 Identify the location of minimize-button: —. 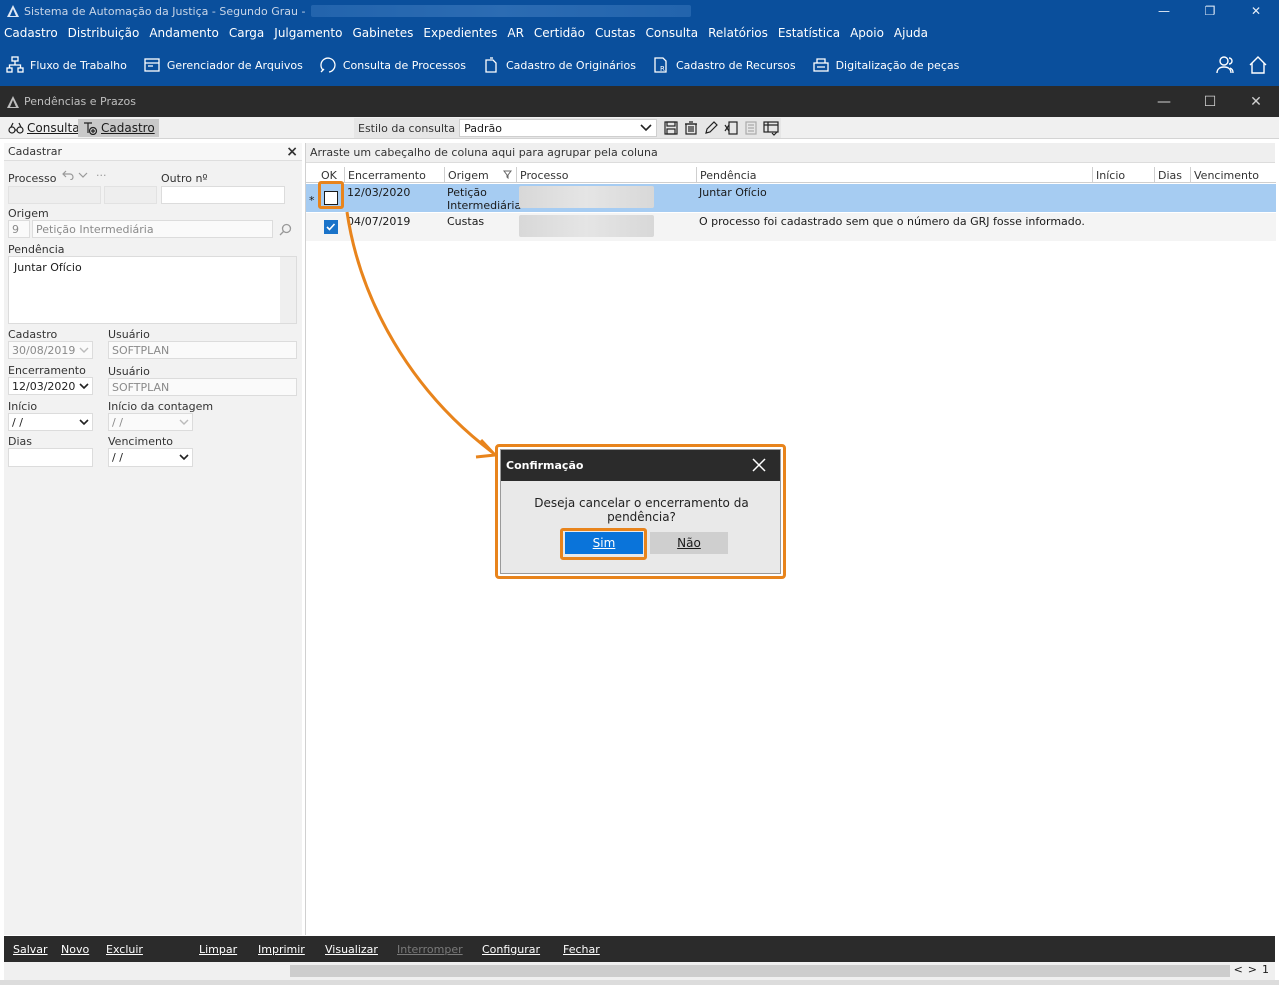
(1164, 11).